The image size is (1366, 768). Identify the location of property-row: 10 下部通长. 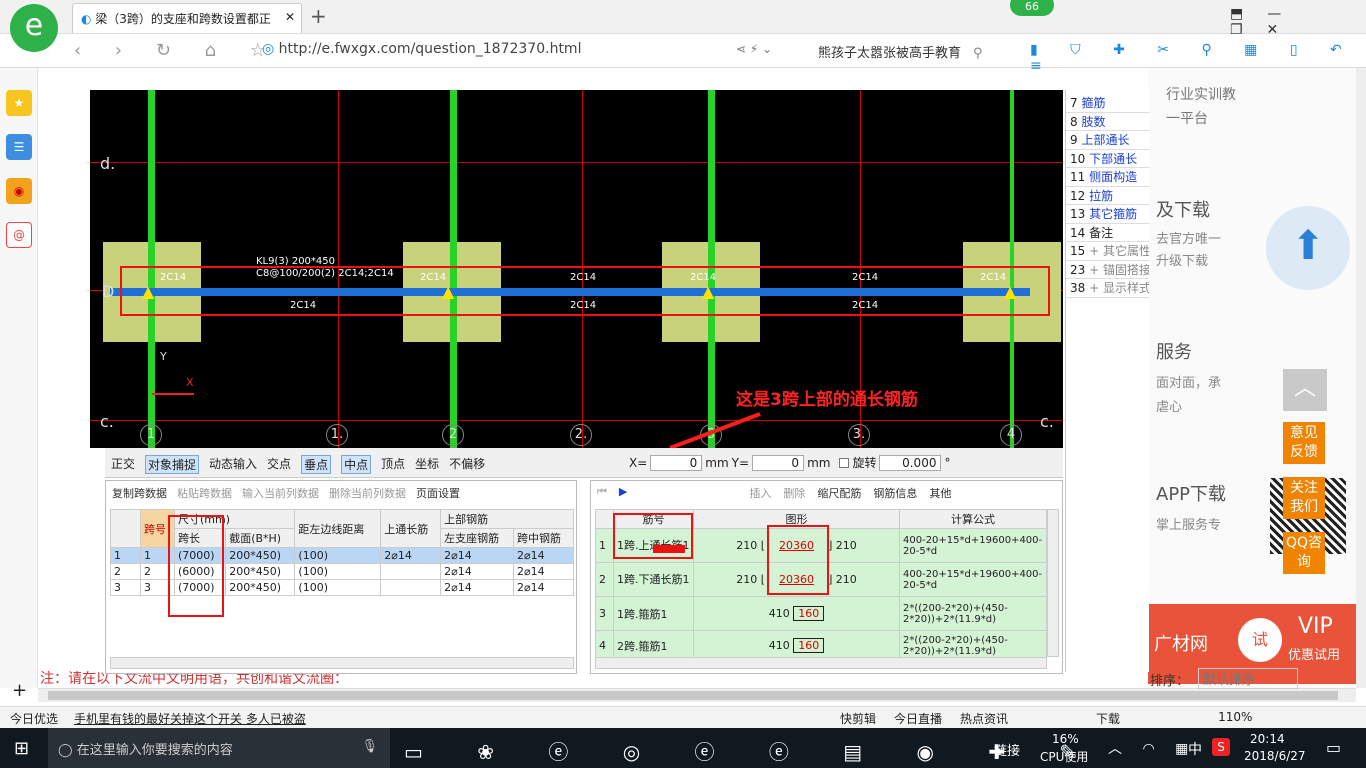
(1107, 159).